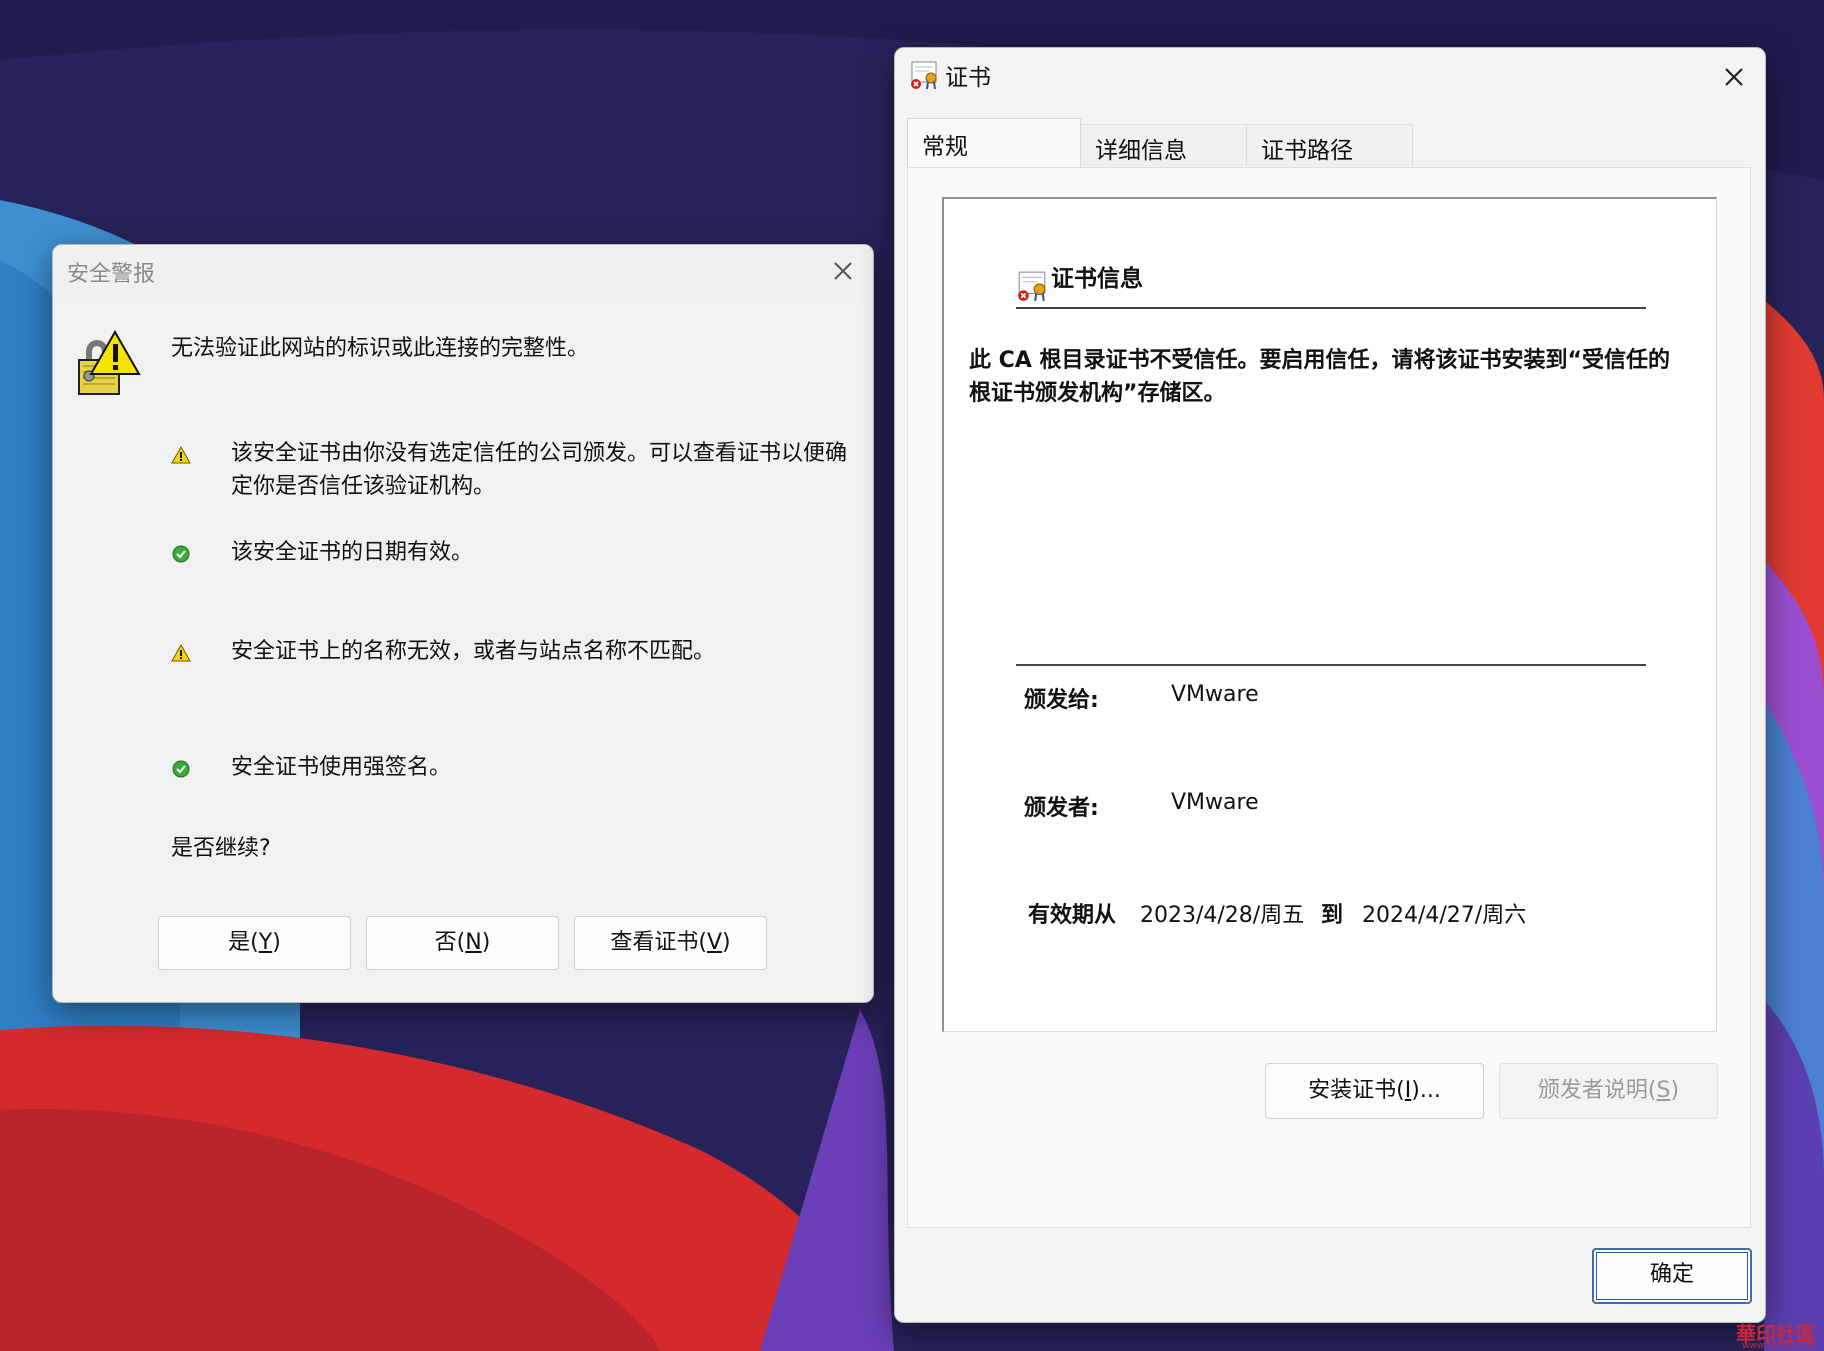 The height and width of the screenshot is (1351, 1824). I want to click on yes-button-label: 是(, so click(243, 942).